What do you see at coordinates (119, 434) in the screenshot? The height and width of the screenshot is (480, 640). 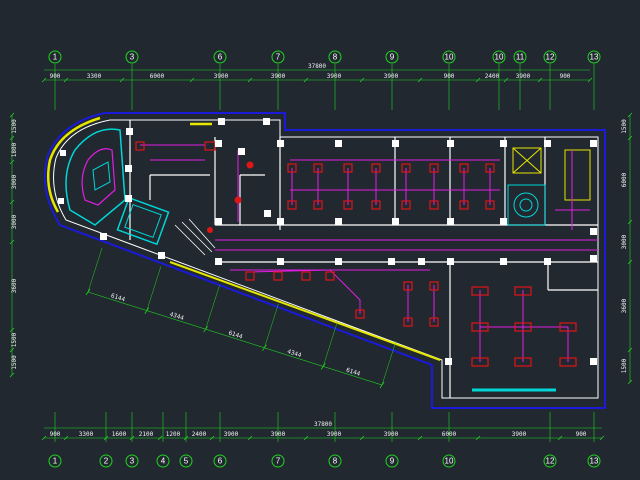 I see `dimension-value: 1600` at bounding box center [119, 434].